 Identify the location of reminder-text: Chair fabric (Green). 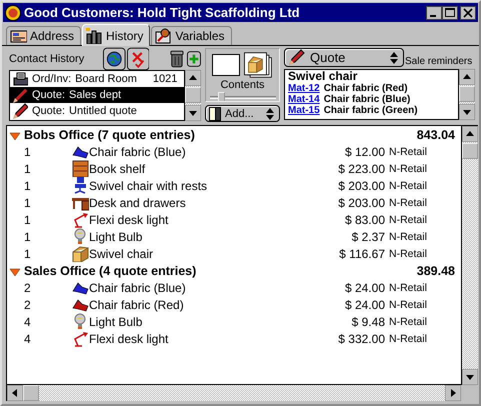
(371, 110).